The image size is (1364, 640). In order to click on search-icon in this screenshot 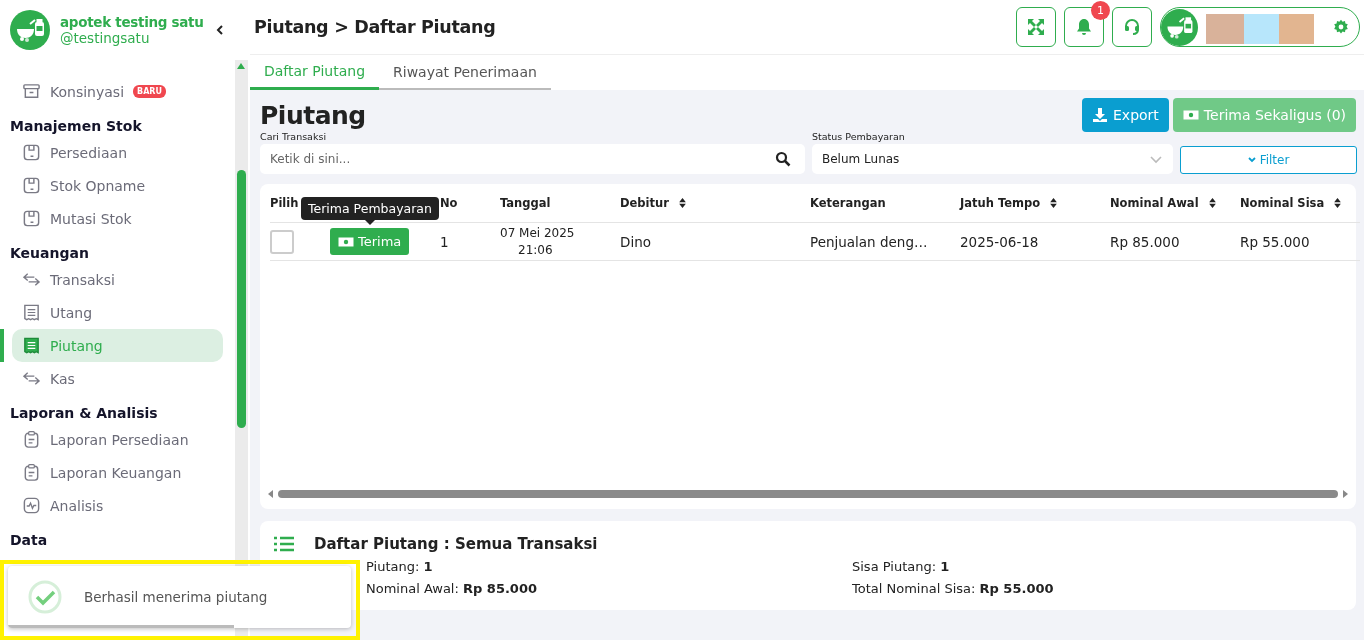, I will do `click(783, 159)`.